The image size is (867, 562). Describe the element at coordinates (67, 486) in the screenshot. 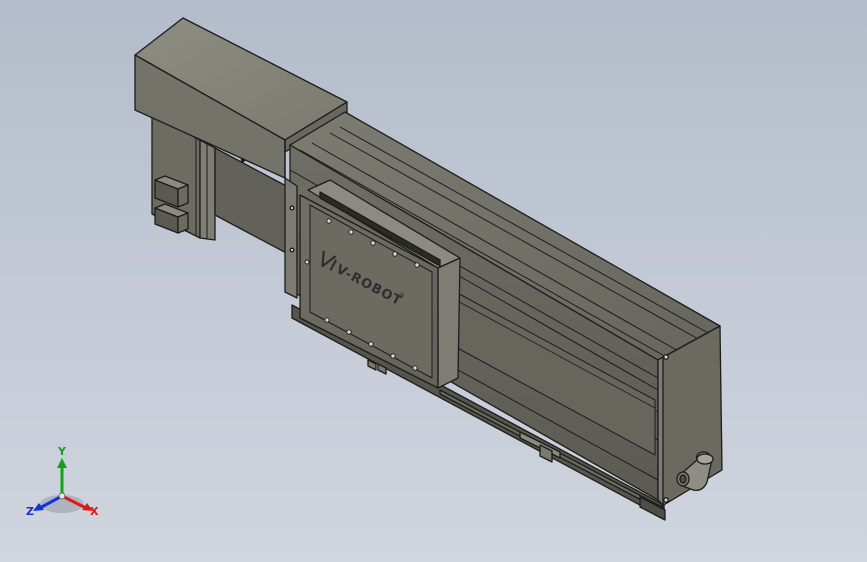

I see `orientation-triad: Y X Z` at that location.